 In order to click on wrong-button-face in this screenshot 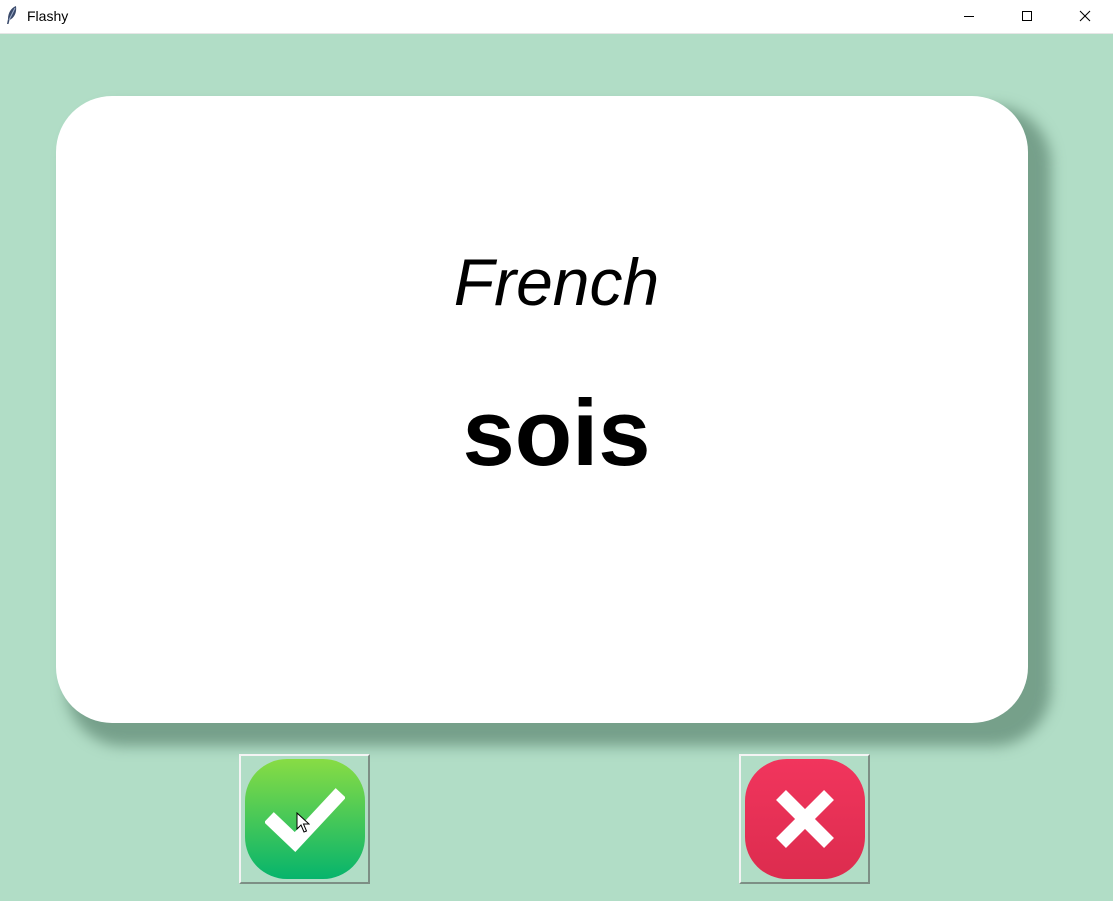, I will do `click(804, 819)`.